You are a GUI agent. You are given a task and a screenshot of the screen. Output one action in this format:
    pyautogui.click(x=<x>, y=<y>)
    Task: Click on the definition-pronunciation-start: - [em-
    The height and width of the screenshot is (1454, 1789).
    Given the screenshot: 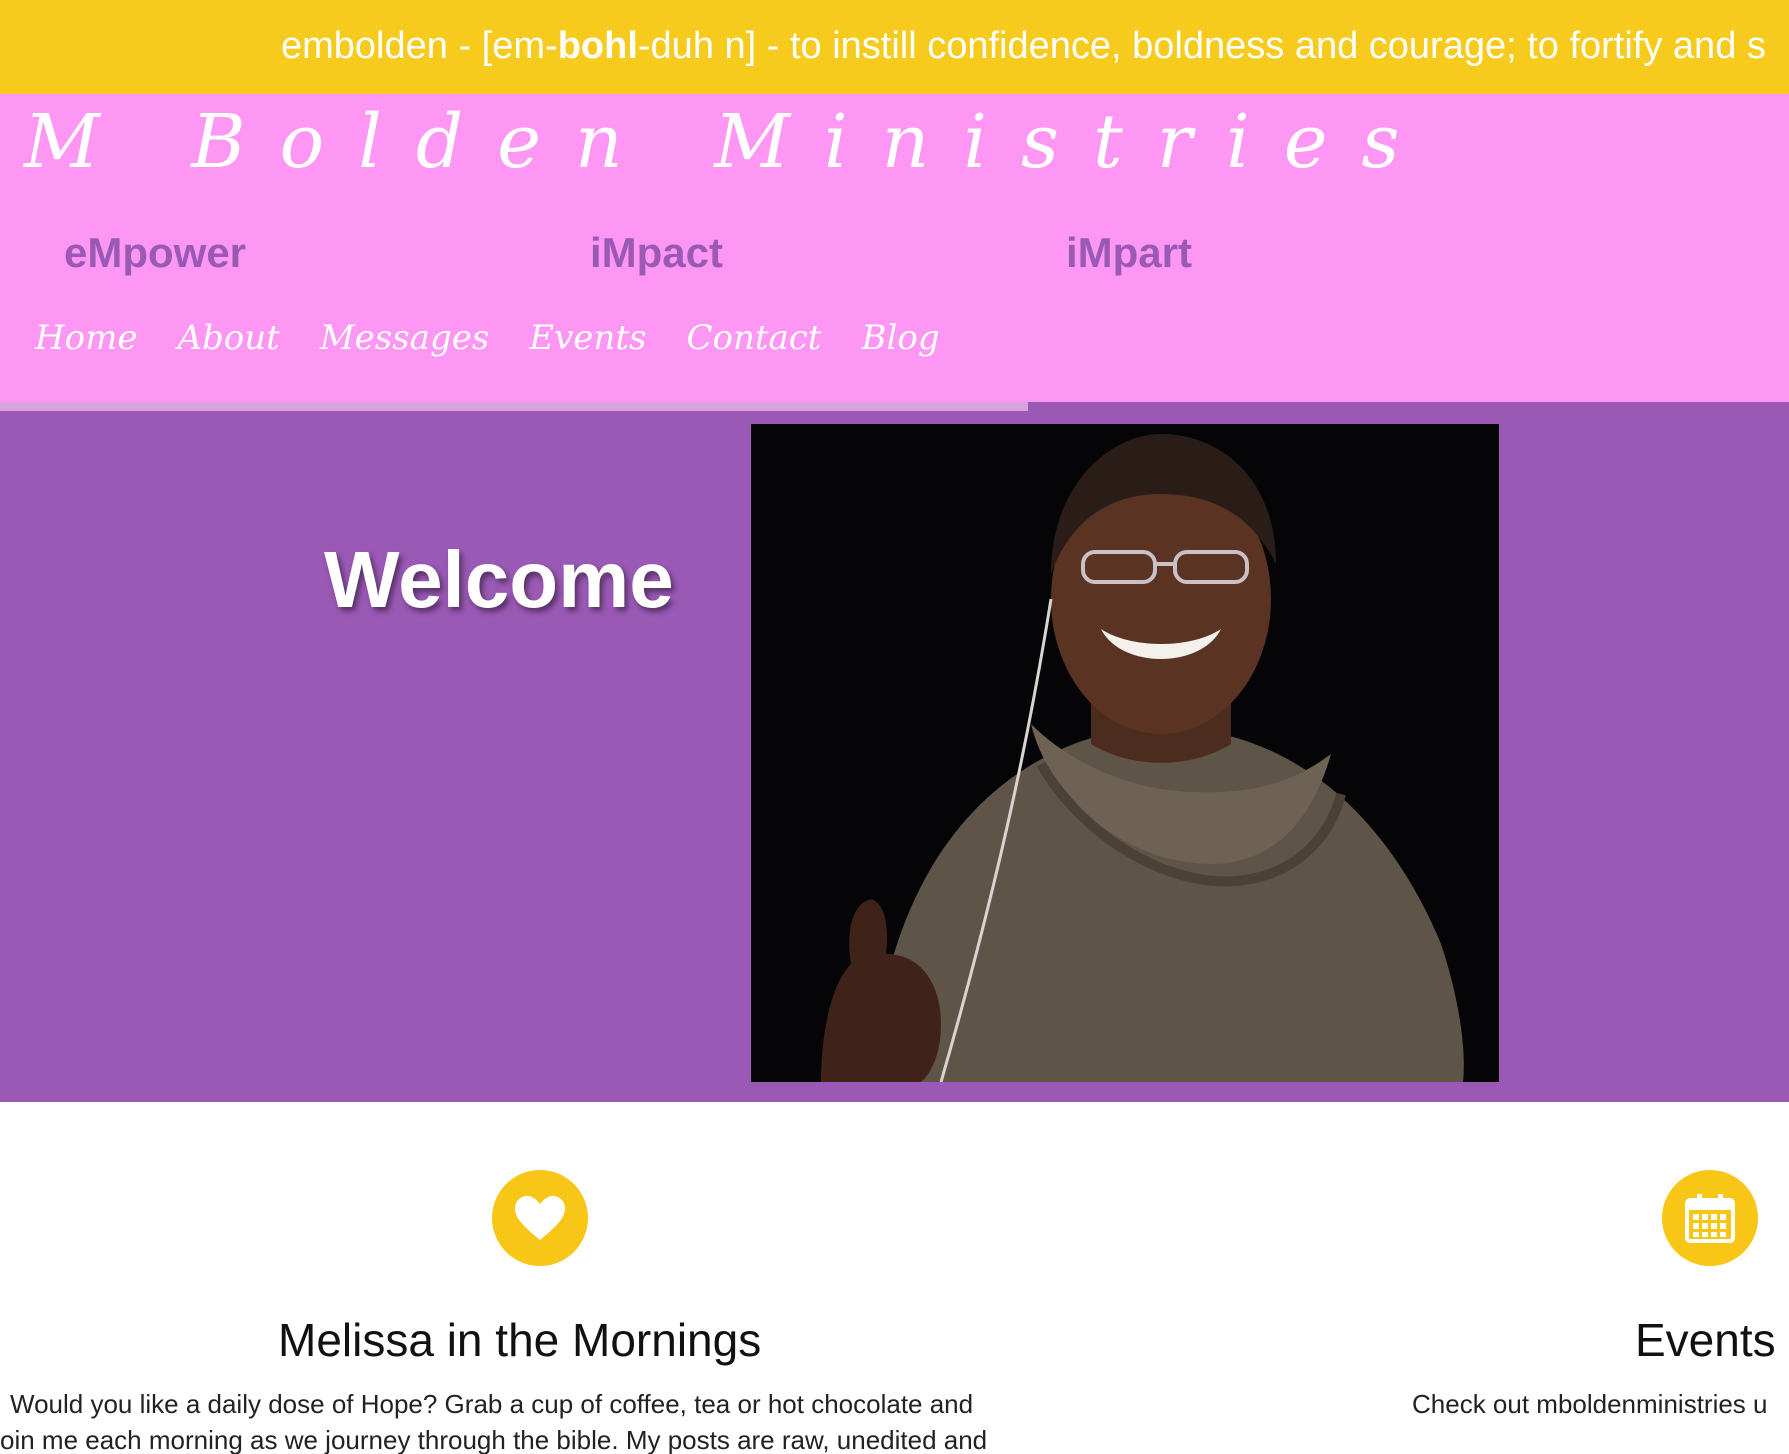 What is the action you would take?
    pyautogui.click(x=502, y=46)
    